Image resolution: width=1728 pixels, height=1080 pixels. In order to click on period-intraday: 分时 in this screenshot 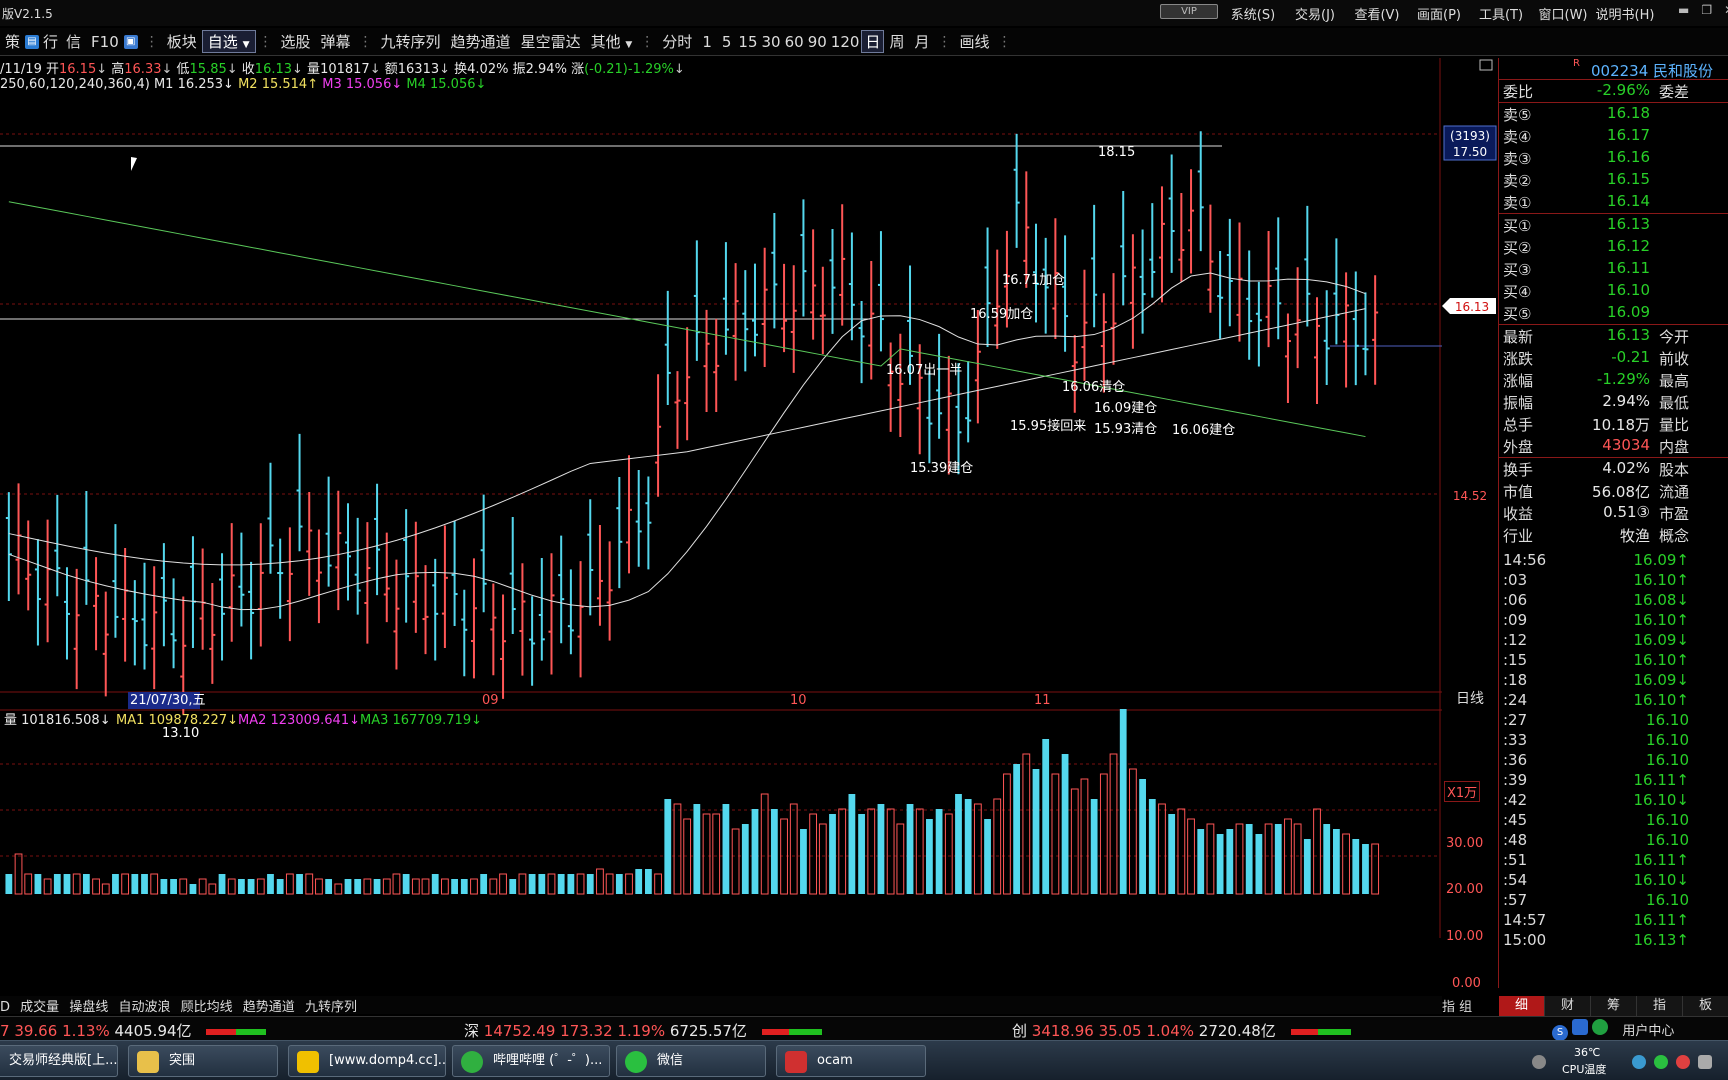, I will do `click(677, 41)`.